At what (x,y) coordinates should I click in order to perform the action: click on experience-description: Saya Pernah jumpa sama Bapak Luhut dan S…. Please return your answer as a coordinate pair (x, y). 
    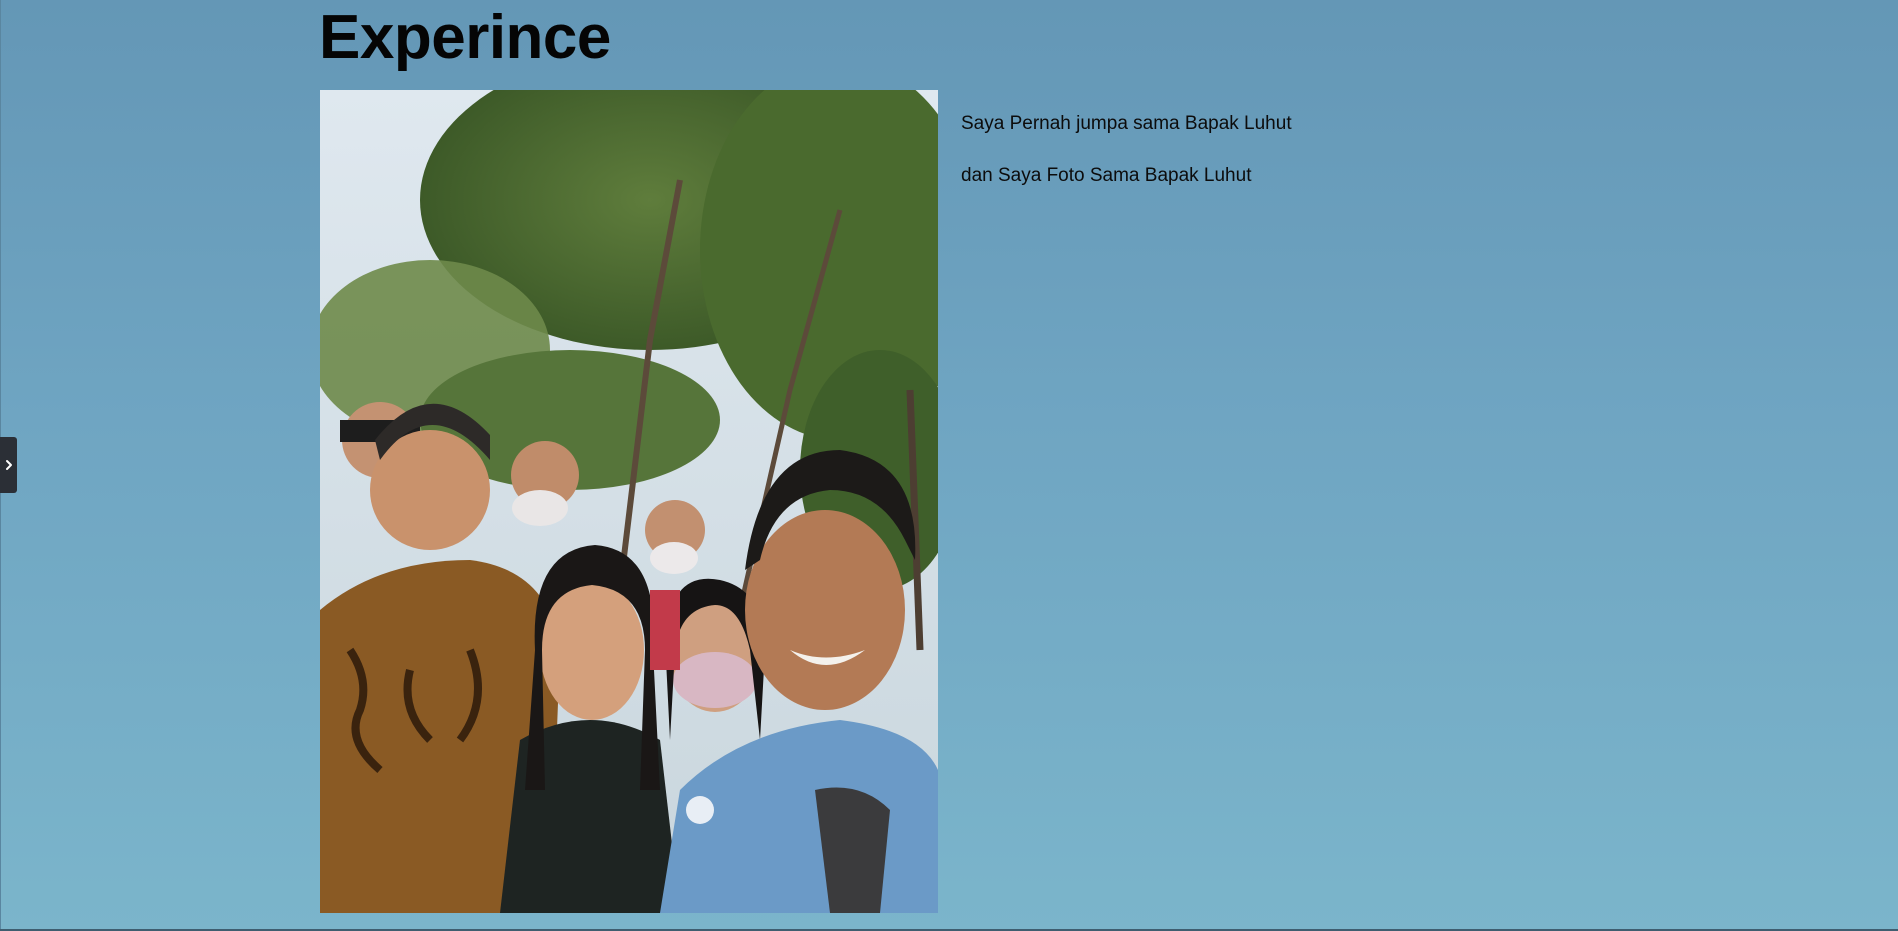
    Looking at the image, I should click on (1126, 164).